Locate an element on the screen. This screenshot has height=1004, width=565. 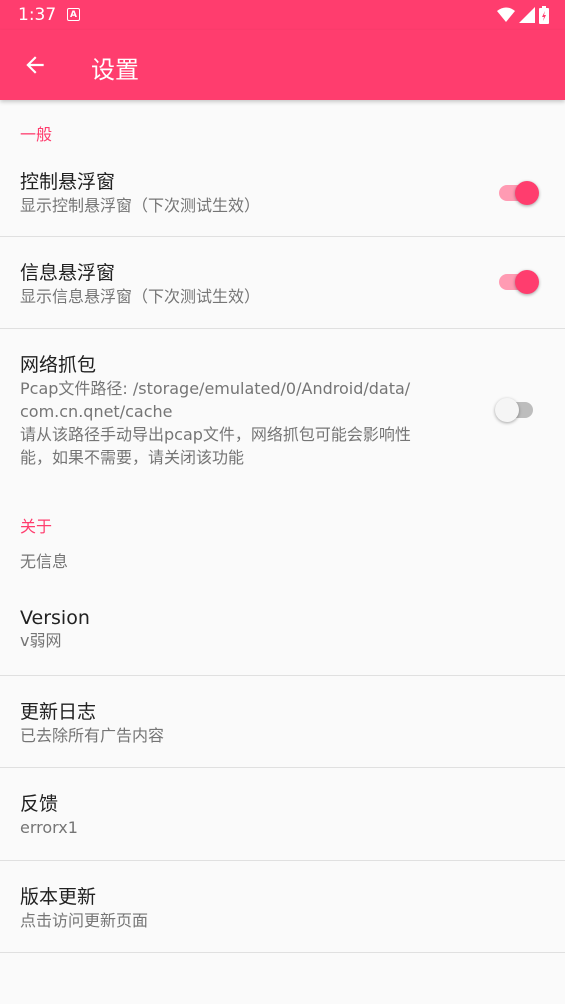
changelog-subtitle: 已去除所有广告内容 is located at coordinates (92, 735).